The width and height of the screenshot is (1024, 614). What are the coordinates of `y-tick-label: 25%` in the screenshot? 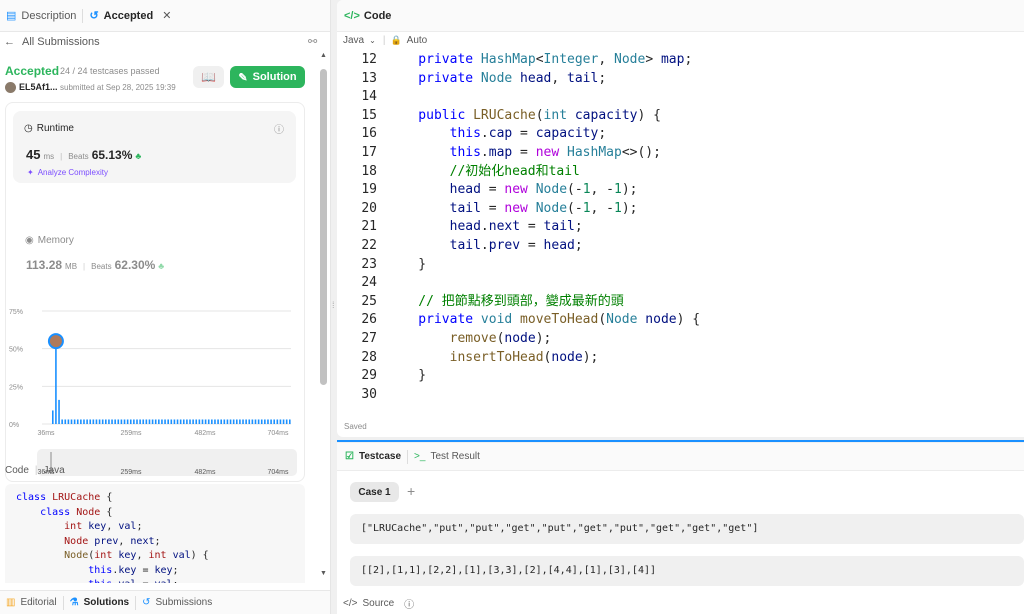 It's located at (16, 387).